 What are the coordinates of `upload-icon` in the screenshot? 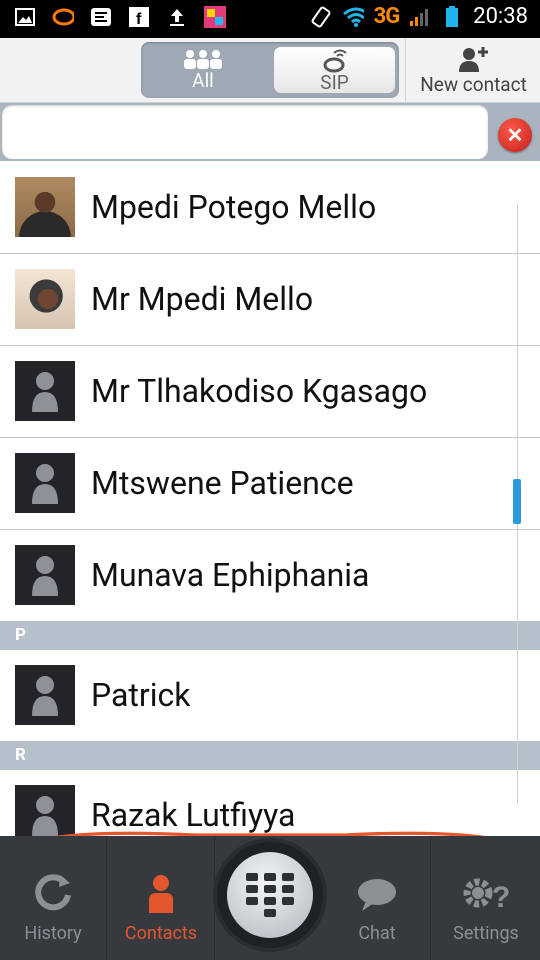 It's located at (177, 17).